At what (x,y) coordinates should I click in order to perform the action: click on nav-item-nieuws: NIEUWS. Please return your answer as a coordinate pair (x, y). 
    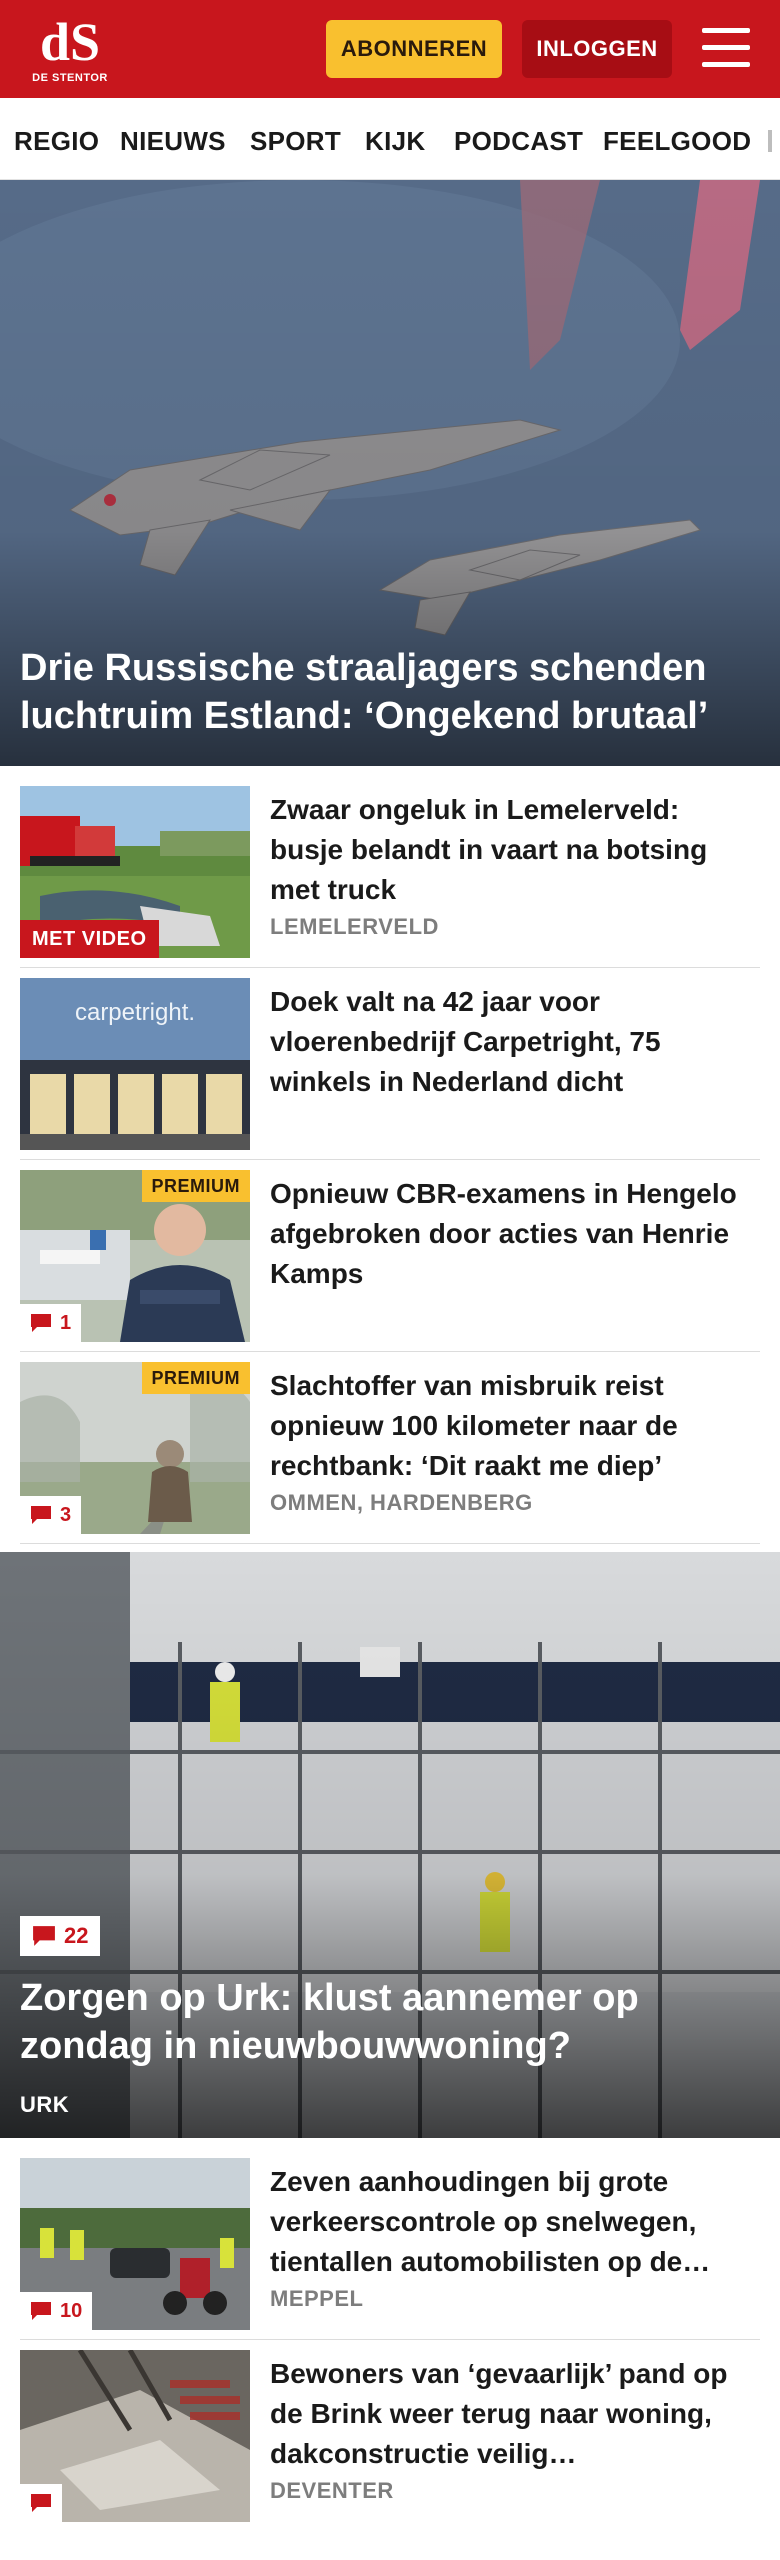
    Looking at the image, I should click on (173, 141).